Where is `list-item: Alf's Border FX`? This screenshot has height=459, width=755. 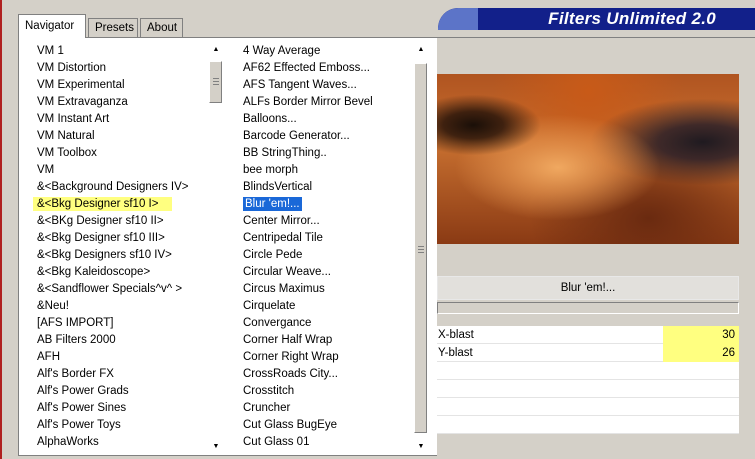
list-item: Alf's Border FX is located at coordinates (123, 374).